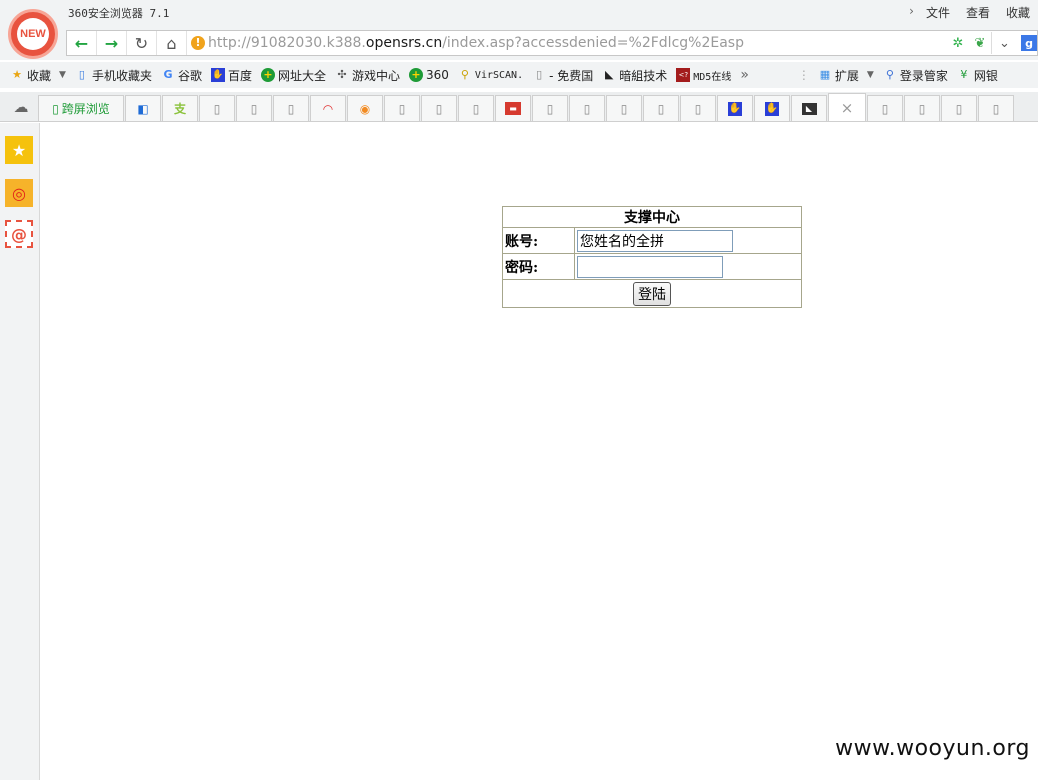 Image resolution: width=1038 pixels, height=780 pixels. Describe the element at coordinates (809, 108) in the screenshot. I see `tab: ◣` at that location.